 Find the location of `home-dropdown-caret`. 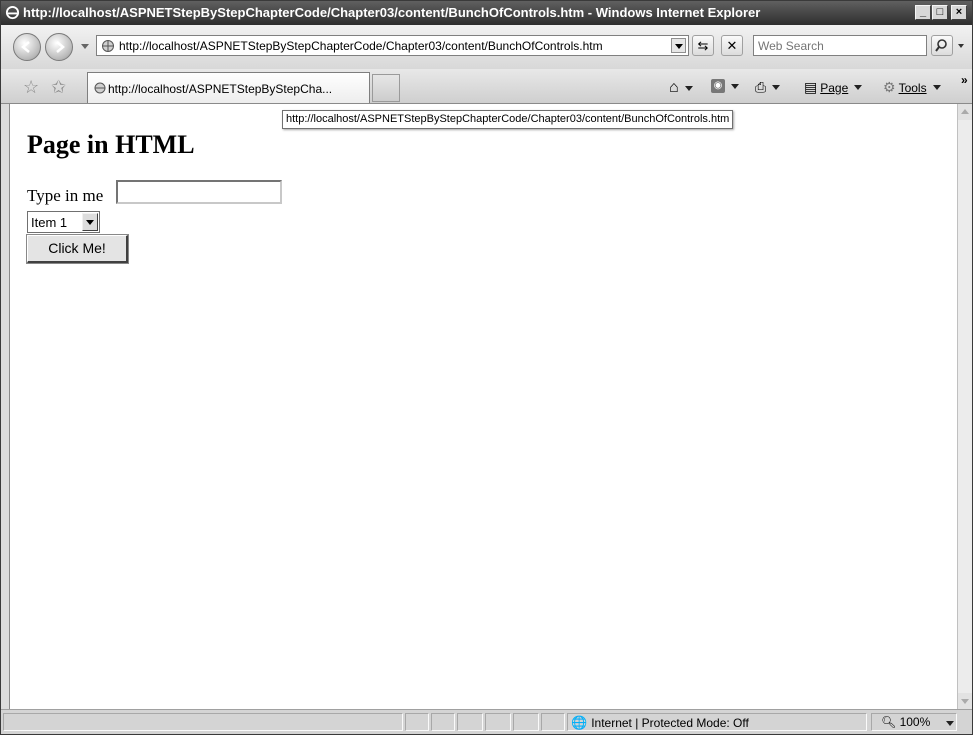

home-dropdown-caret is located at coordinates (688, 88).